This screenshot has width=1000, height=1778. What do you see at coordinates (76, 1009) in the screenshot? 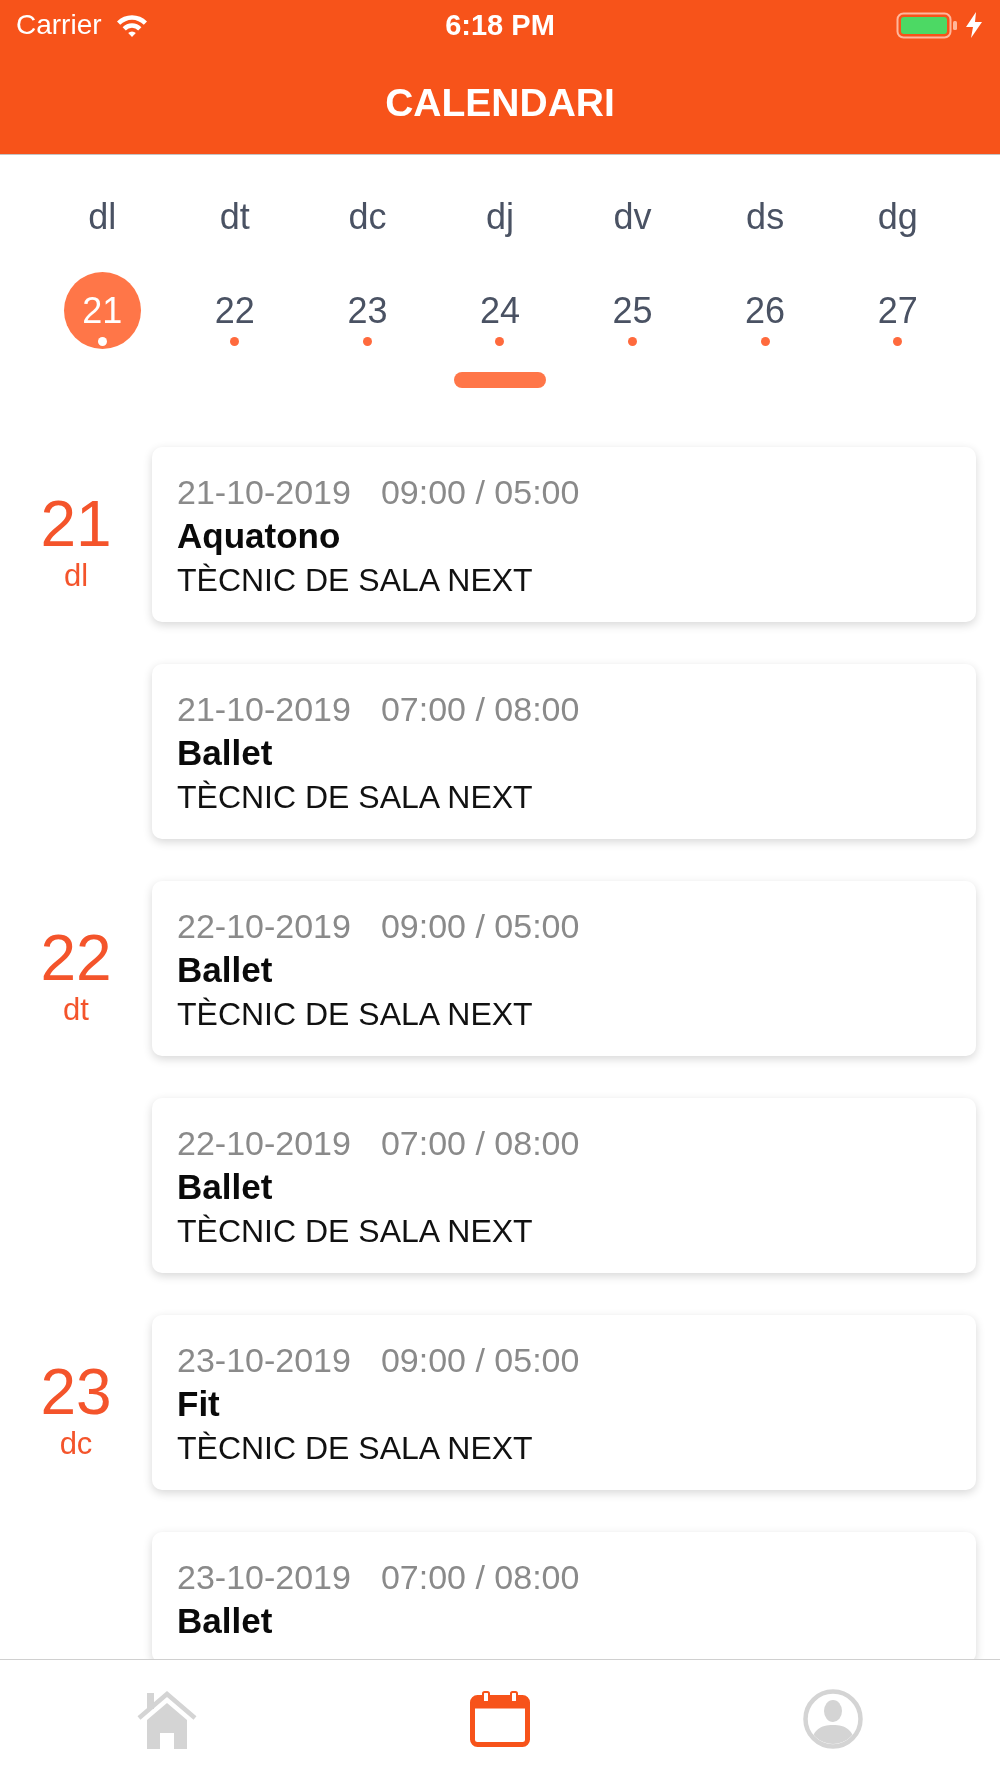
I see `day-weekday: dt` at bounding box center [76, 1009].